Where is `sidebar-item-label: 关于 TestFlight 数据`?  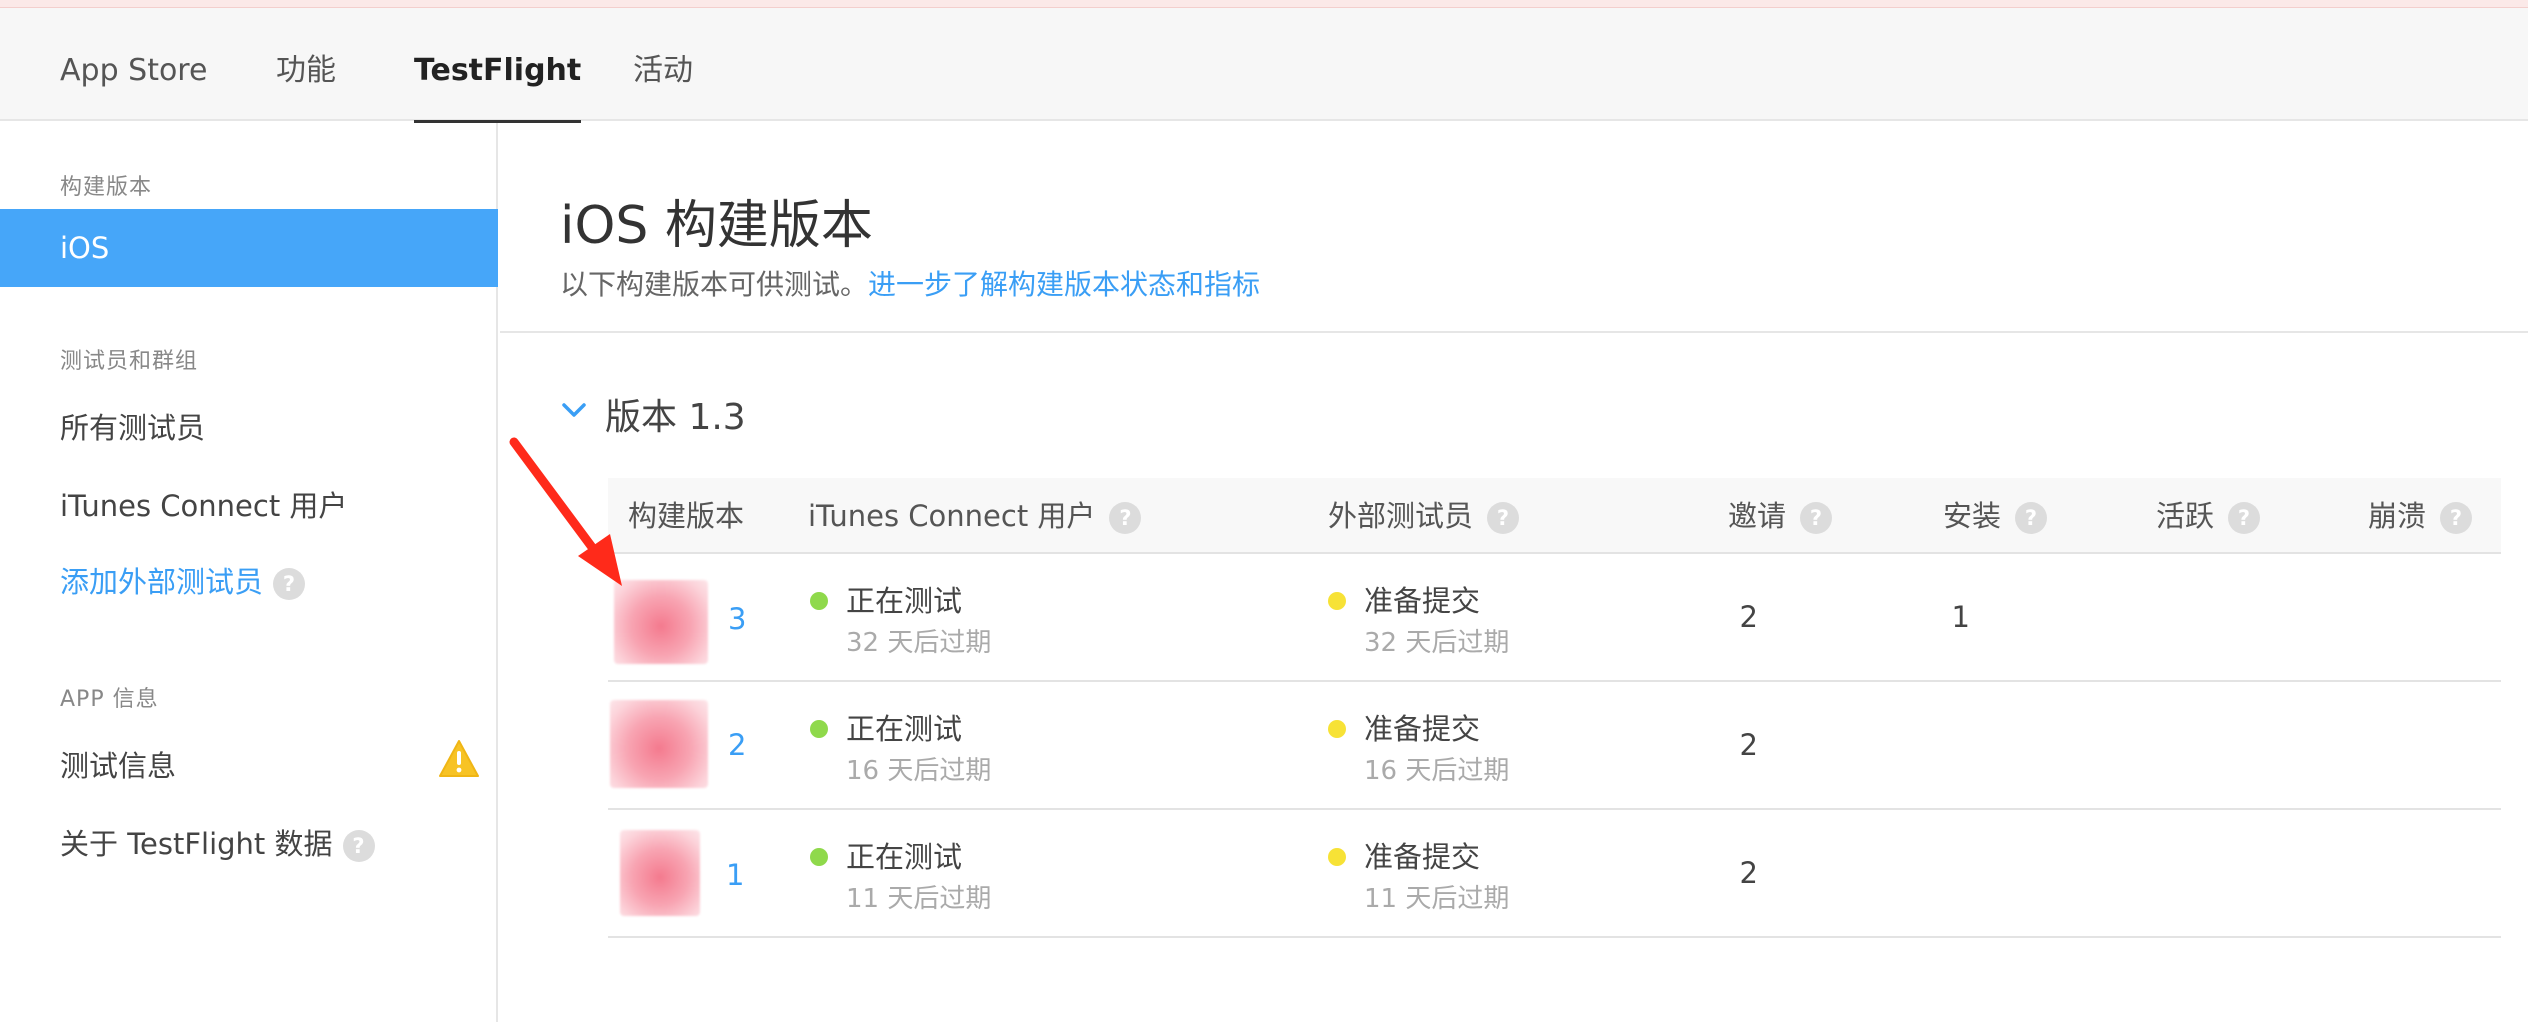 sidebar-item-label: 关于 TestFlight 数据 is located at coordinates (196, 844).